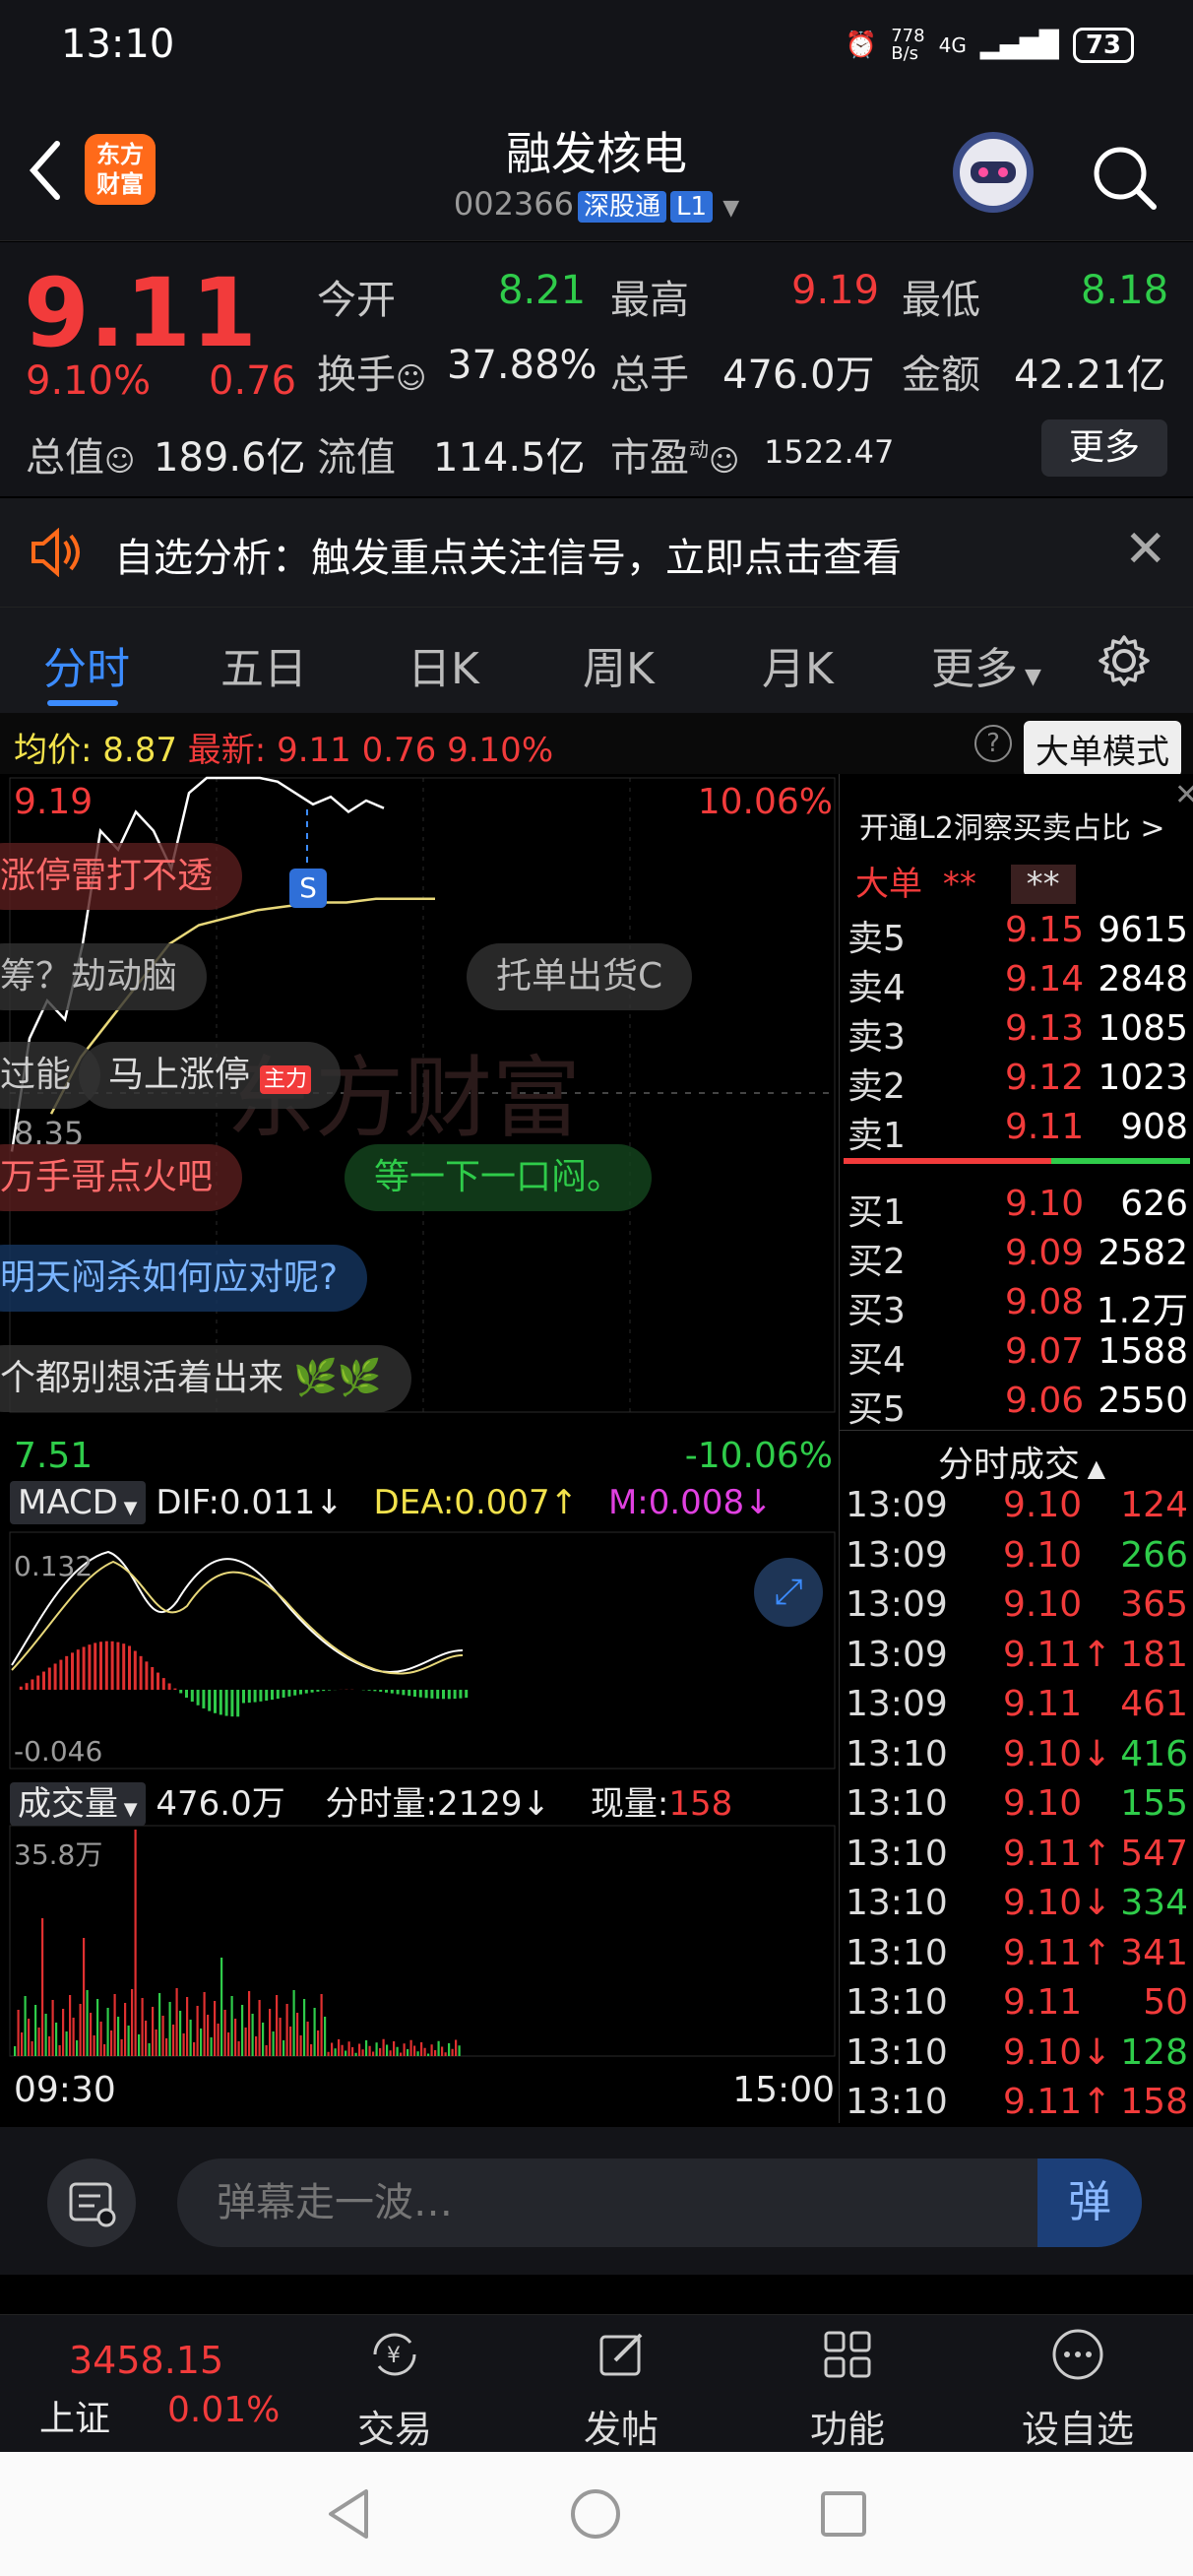 The height and width of the screenshot is (2576, 1193). What do you see at coordinates (847, 2389) in the screenshot?
I see `nav-functions: 功能` at bounding box center [847, 2389].